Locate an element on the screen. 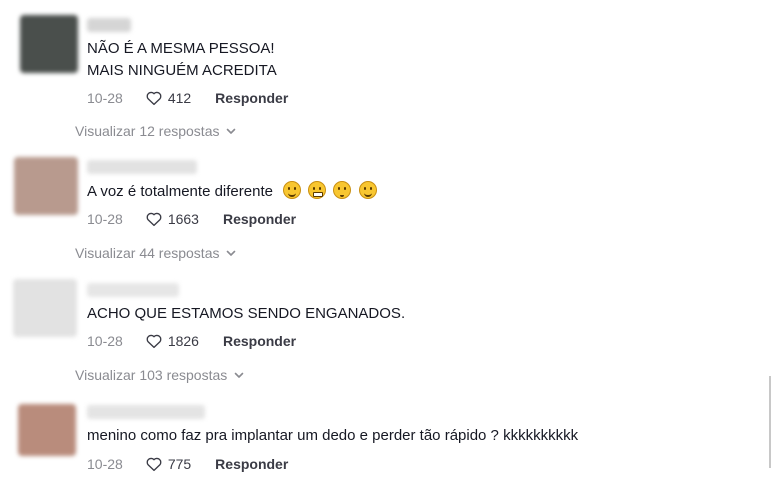  like-button: 775 is located at coordinates (168, 464).